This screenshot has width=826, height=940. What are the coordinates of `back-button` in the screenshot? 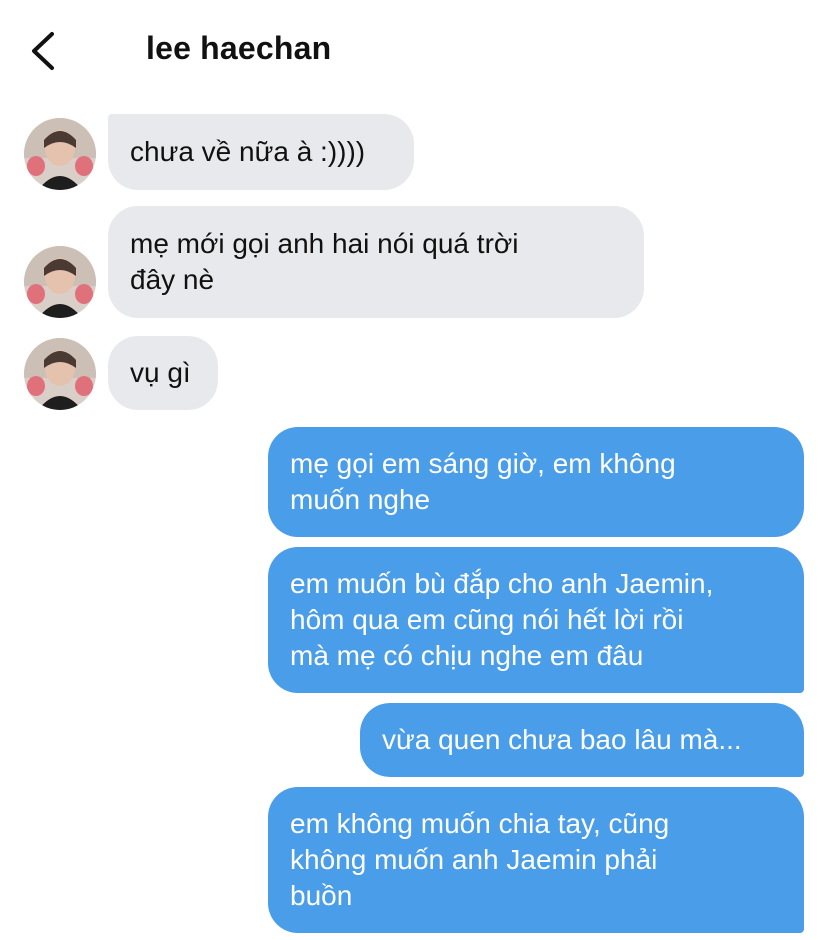 It's located at (46, 51).